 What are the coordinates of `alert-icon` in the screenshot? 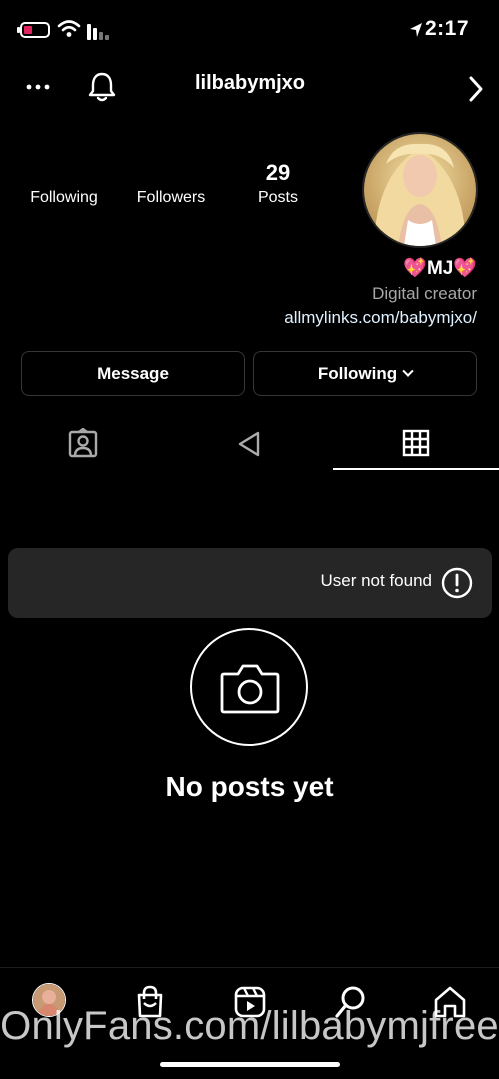 It's located at (457, 583).